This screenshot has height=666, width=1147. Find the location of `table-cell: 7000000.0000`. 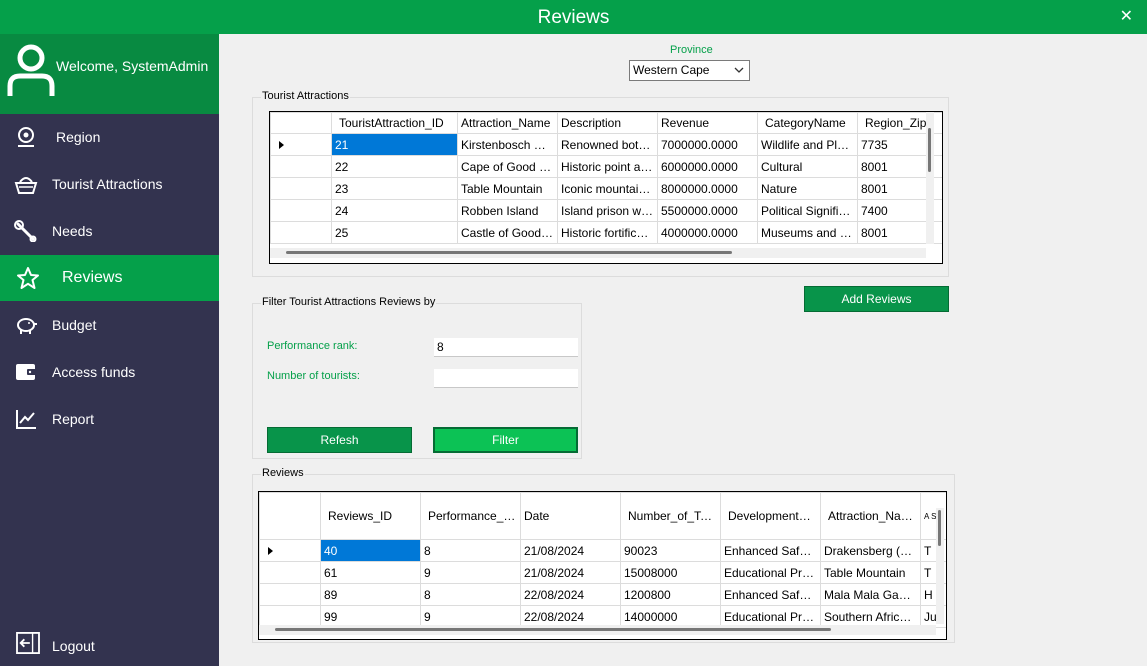

table-cell: 7000000.0000 is located at coordinates (707, 144).